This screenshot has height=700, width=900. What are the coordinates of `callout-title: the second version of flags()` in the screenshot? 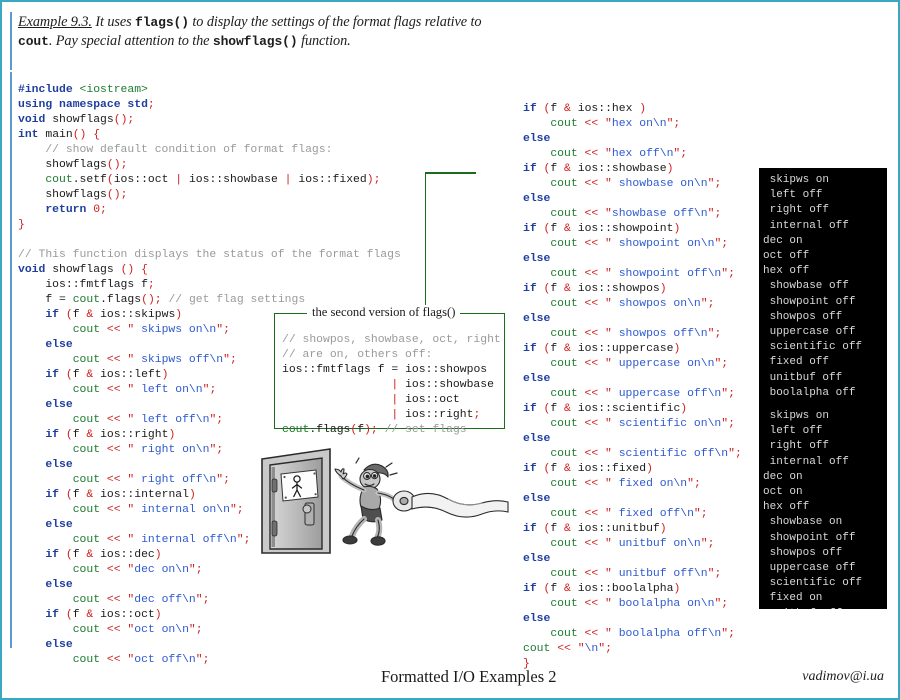 It's located at (384, 312).